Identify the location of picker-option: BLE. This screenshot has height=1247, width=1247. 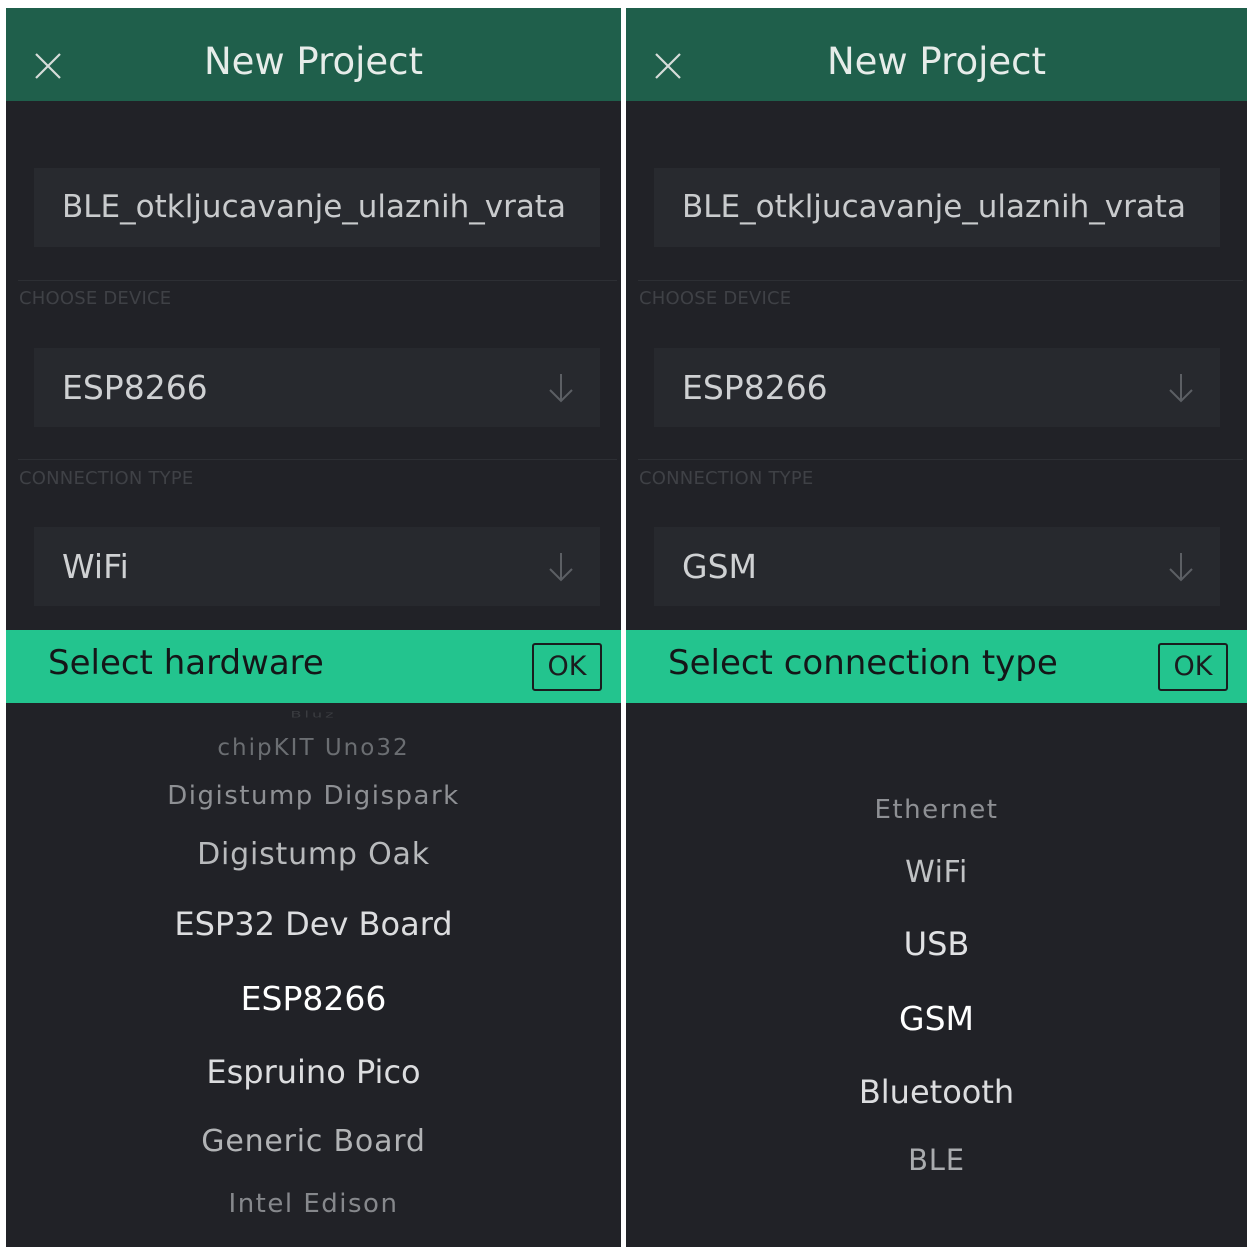
(936, 1160).